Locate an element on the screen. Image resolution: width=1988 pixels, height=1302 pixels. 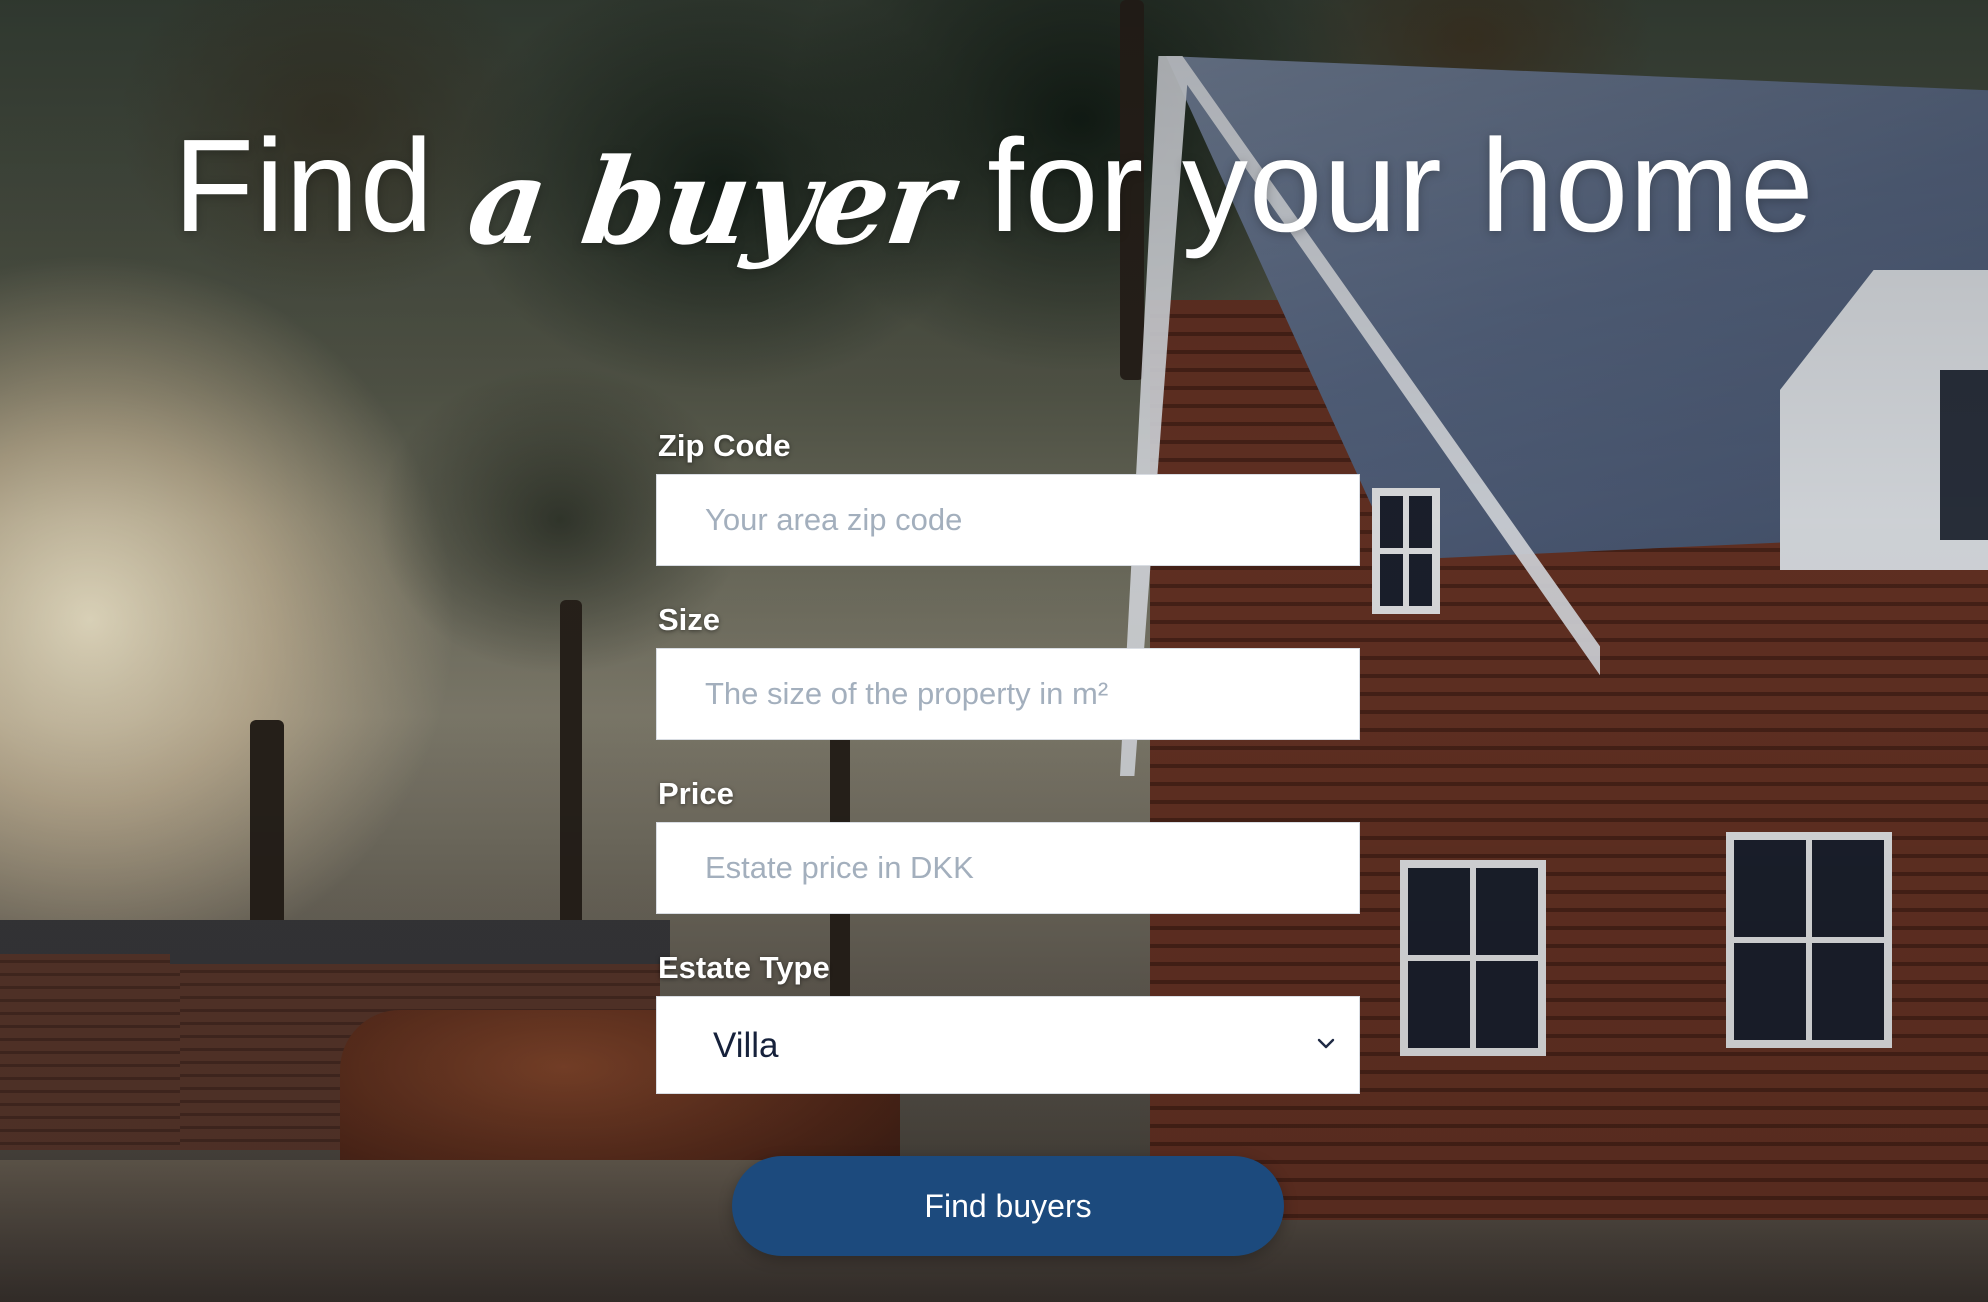
size-label: Size is located at coordinates (689, 619).